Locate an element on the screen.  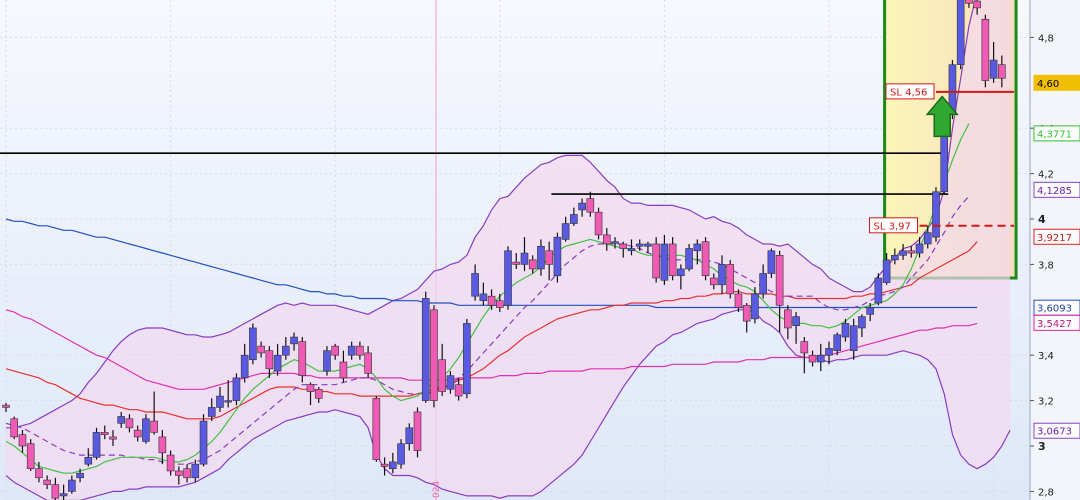
axis-tick-label: 3,2 is located at coordinates (1046, 402).